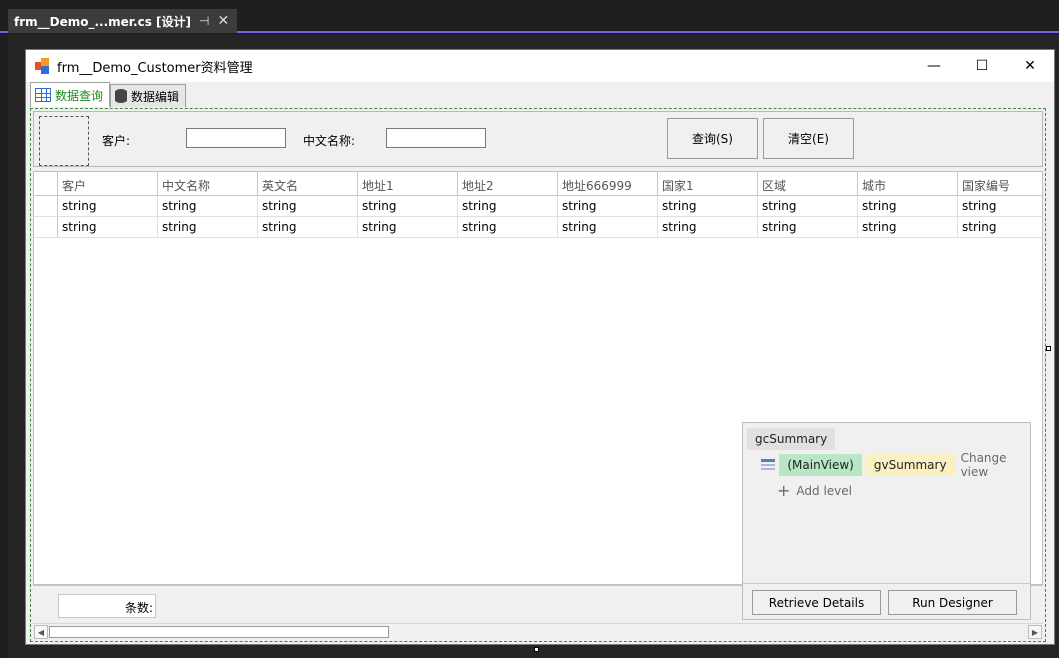  Describe the element at coordinates (536, 649) in the screenshot. I see `resize-handle-bottom` at that location.